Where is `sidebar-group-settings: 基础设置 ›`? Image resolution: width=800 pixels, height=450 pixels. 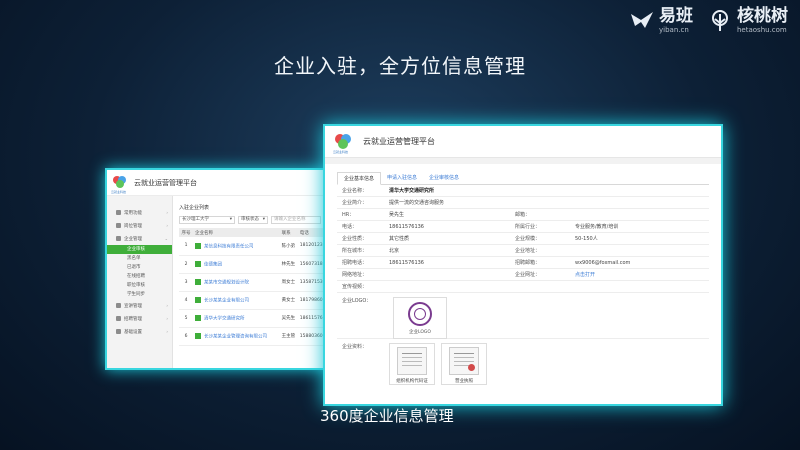
sidebar-group-settings: 基础设置 › is located at coordinates (139, 331).